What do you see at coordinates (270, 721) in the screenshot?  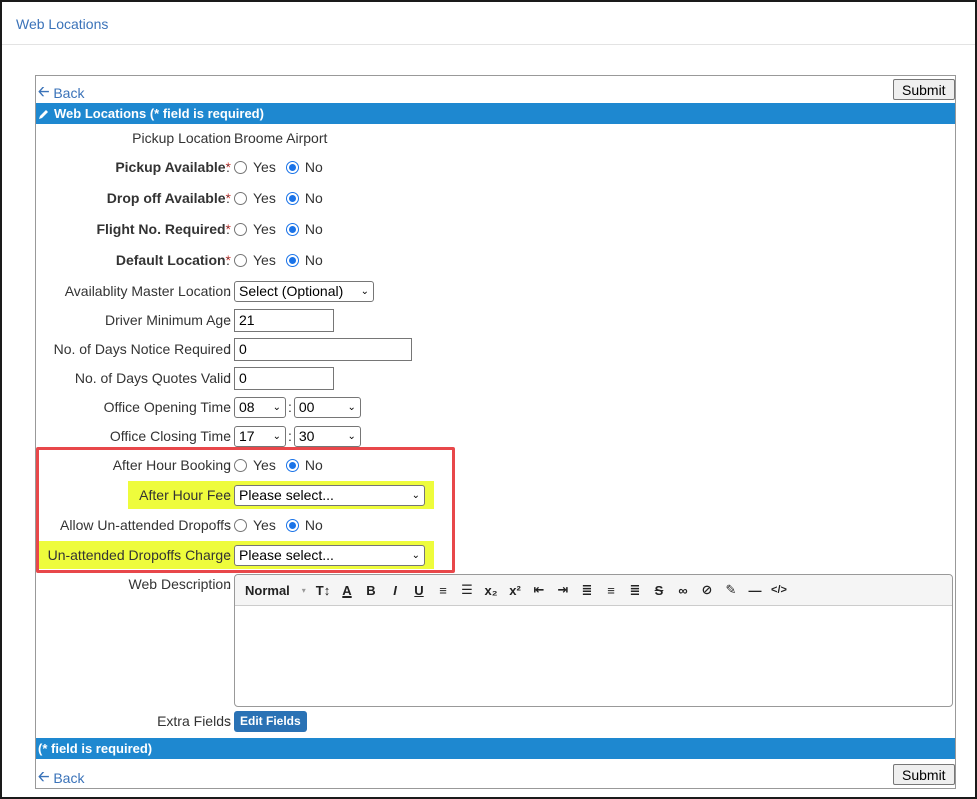 I see `edit-fields-button: Edit Fields` at bounding box center [270, 721].